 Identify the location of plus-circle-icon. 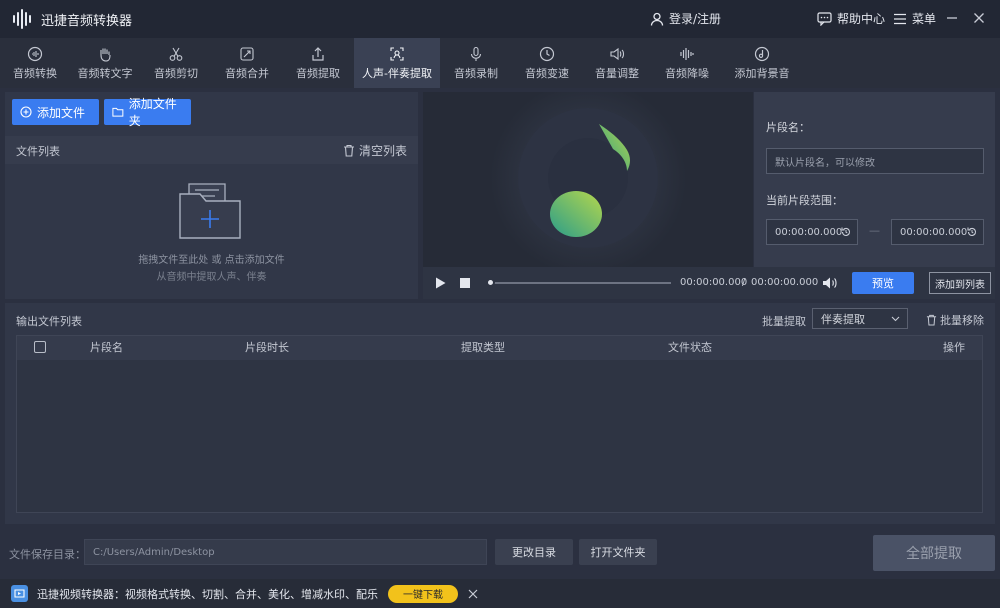
(26, 112).